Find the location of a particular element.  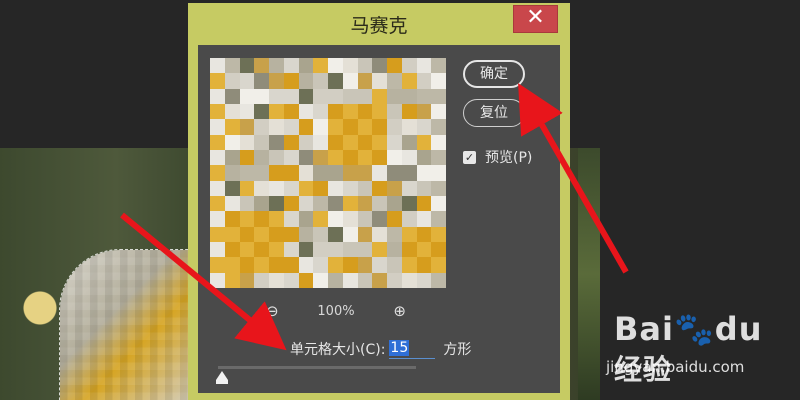

close-button: ✕ is located at coordinates (535, 19).